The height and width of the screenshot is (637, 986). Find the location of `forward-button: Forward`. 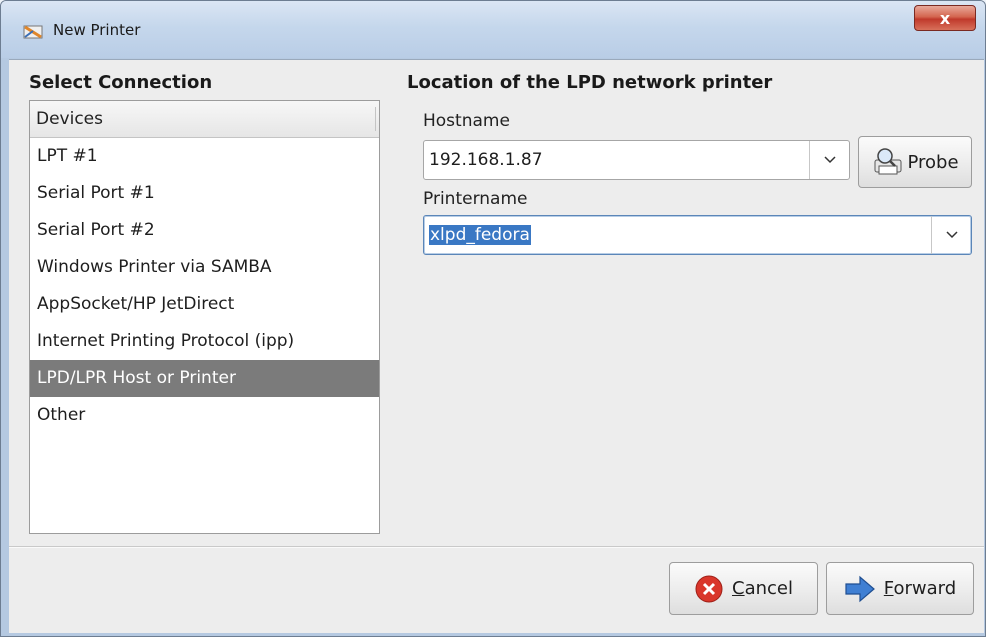

forward-button: Forward is located at coordinates (900, 588).